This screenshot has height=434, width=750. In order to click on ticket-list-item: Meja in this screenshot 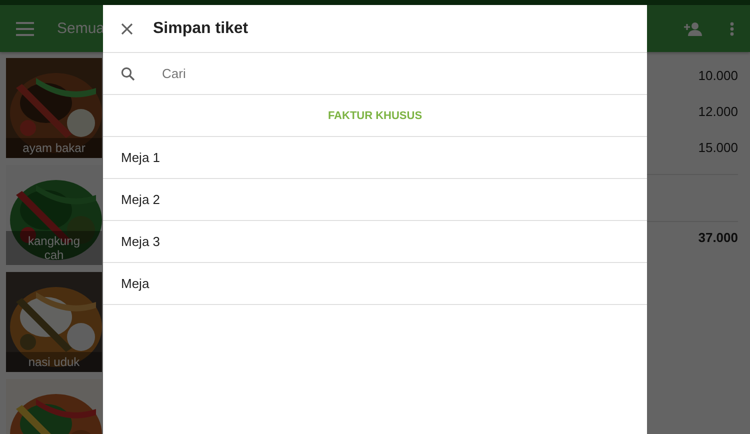, I will do `click(375, 284)`.